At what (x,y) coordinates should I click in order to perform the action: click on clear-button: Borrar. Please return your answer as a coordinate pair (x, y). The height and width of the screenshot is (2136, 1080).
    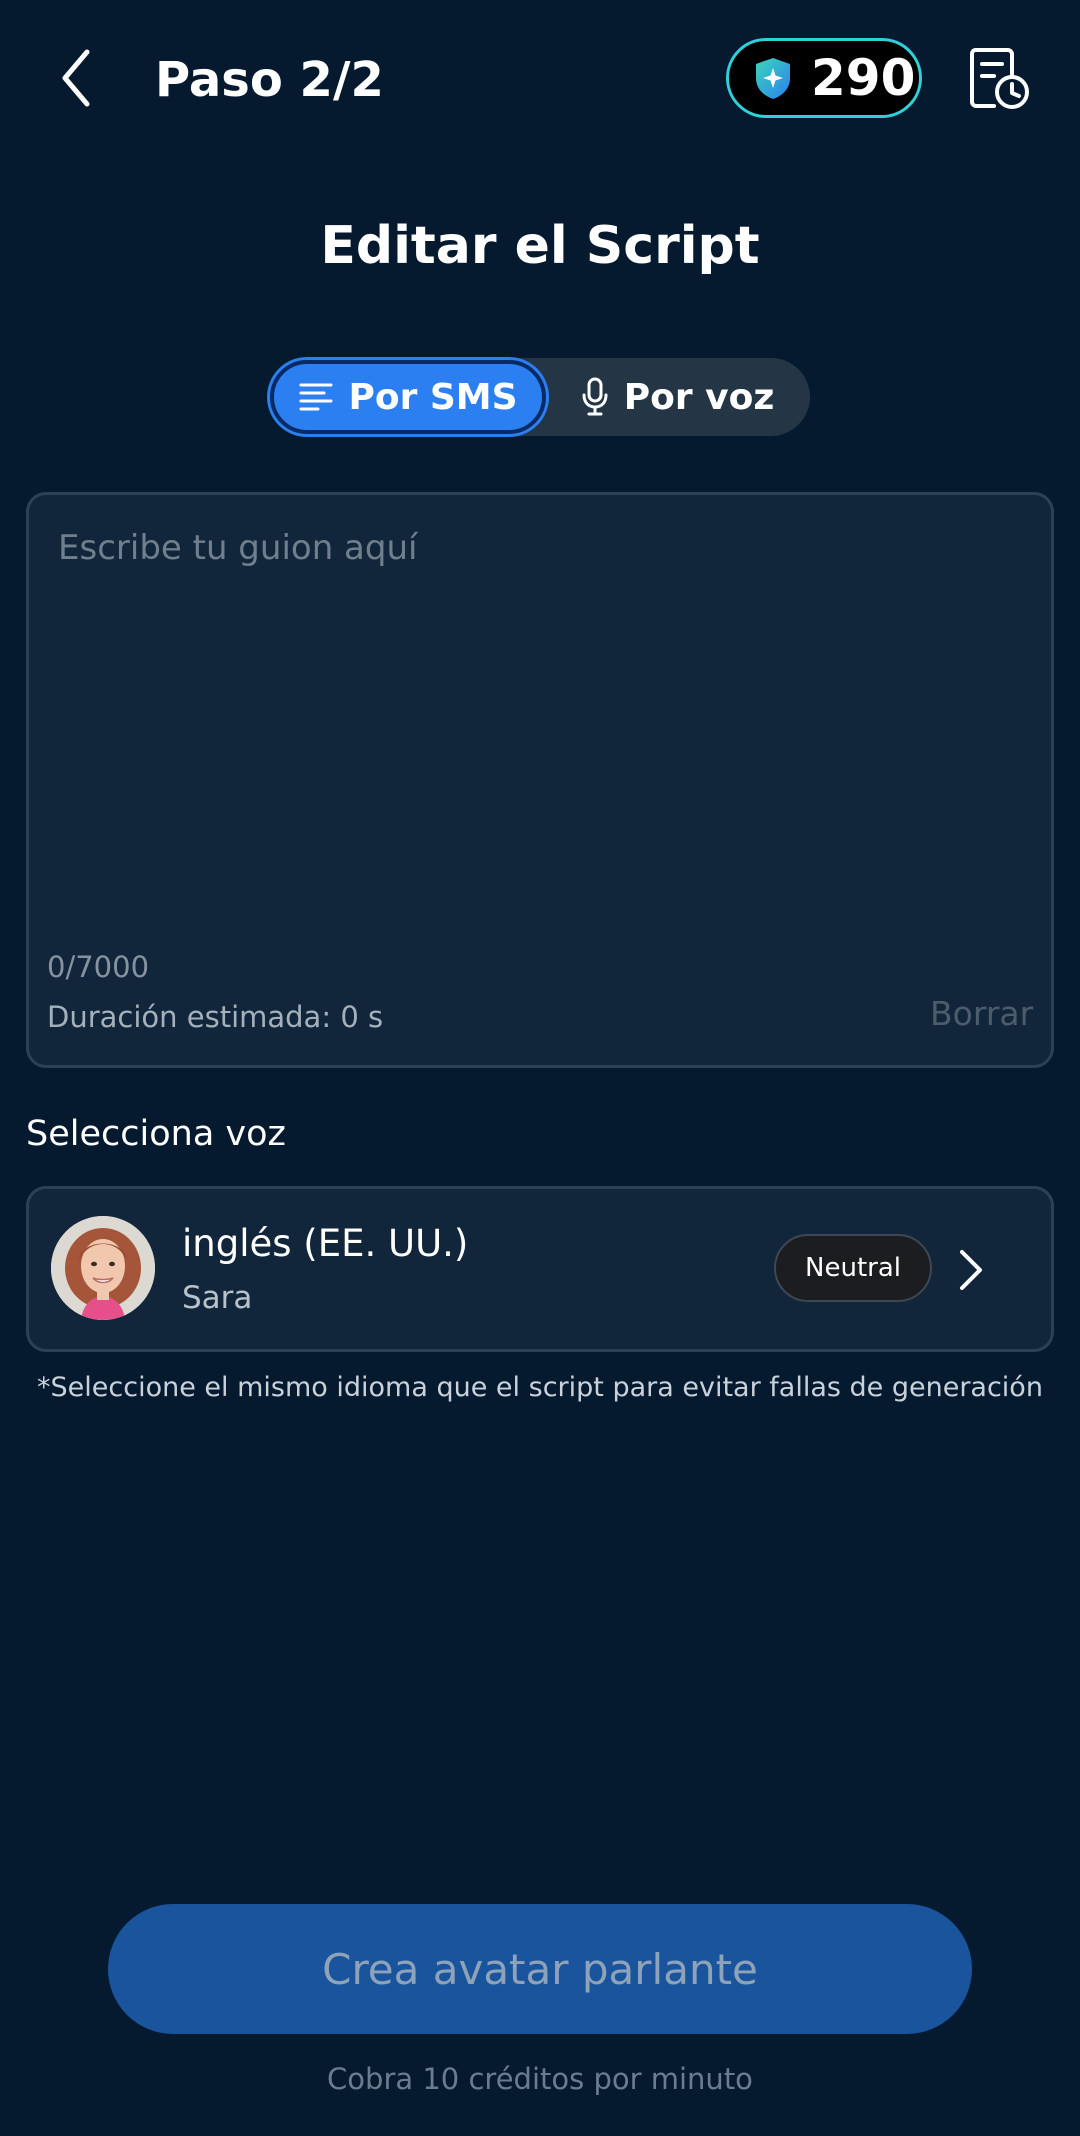
    Looking at the image, I should click on (981, 1013).